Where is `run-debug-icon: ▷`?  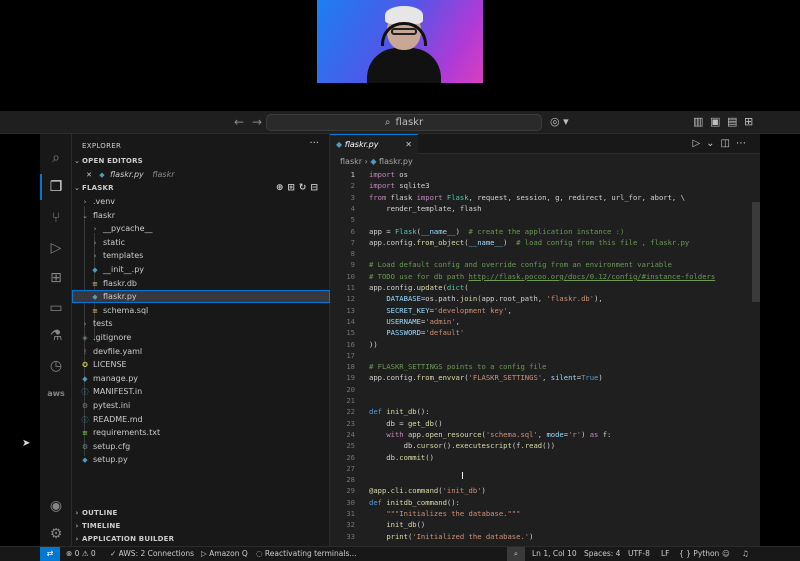 run-debug-icon: ▷ is located at coordinates (56, 248).